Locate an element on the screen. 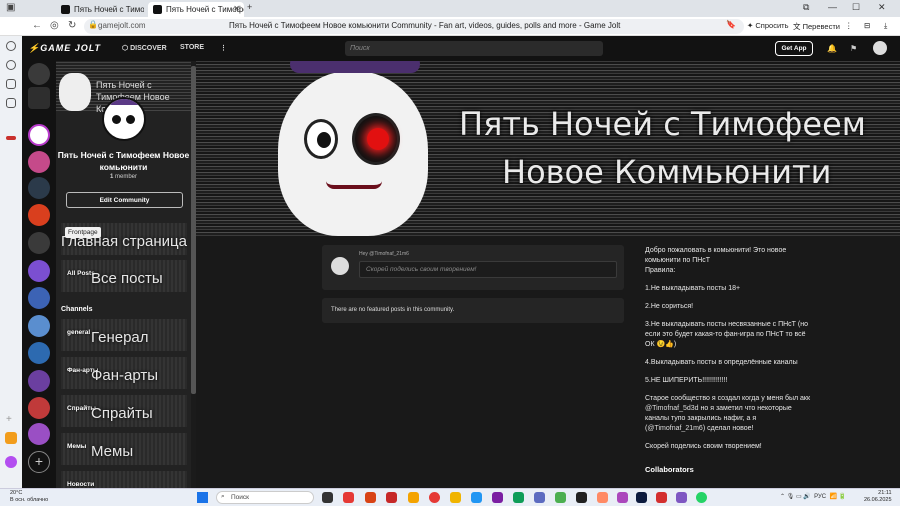  alice-icon is located at coordinates (11, 46).